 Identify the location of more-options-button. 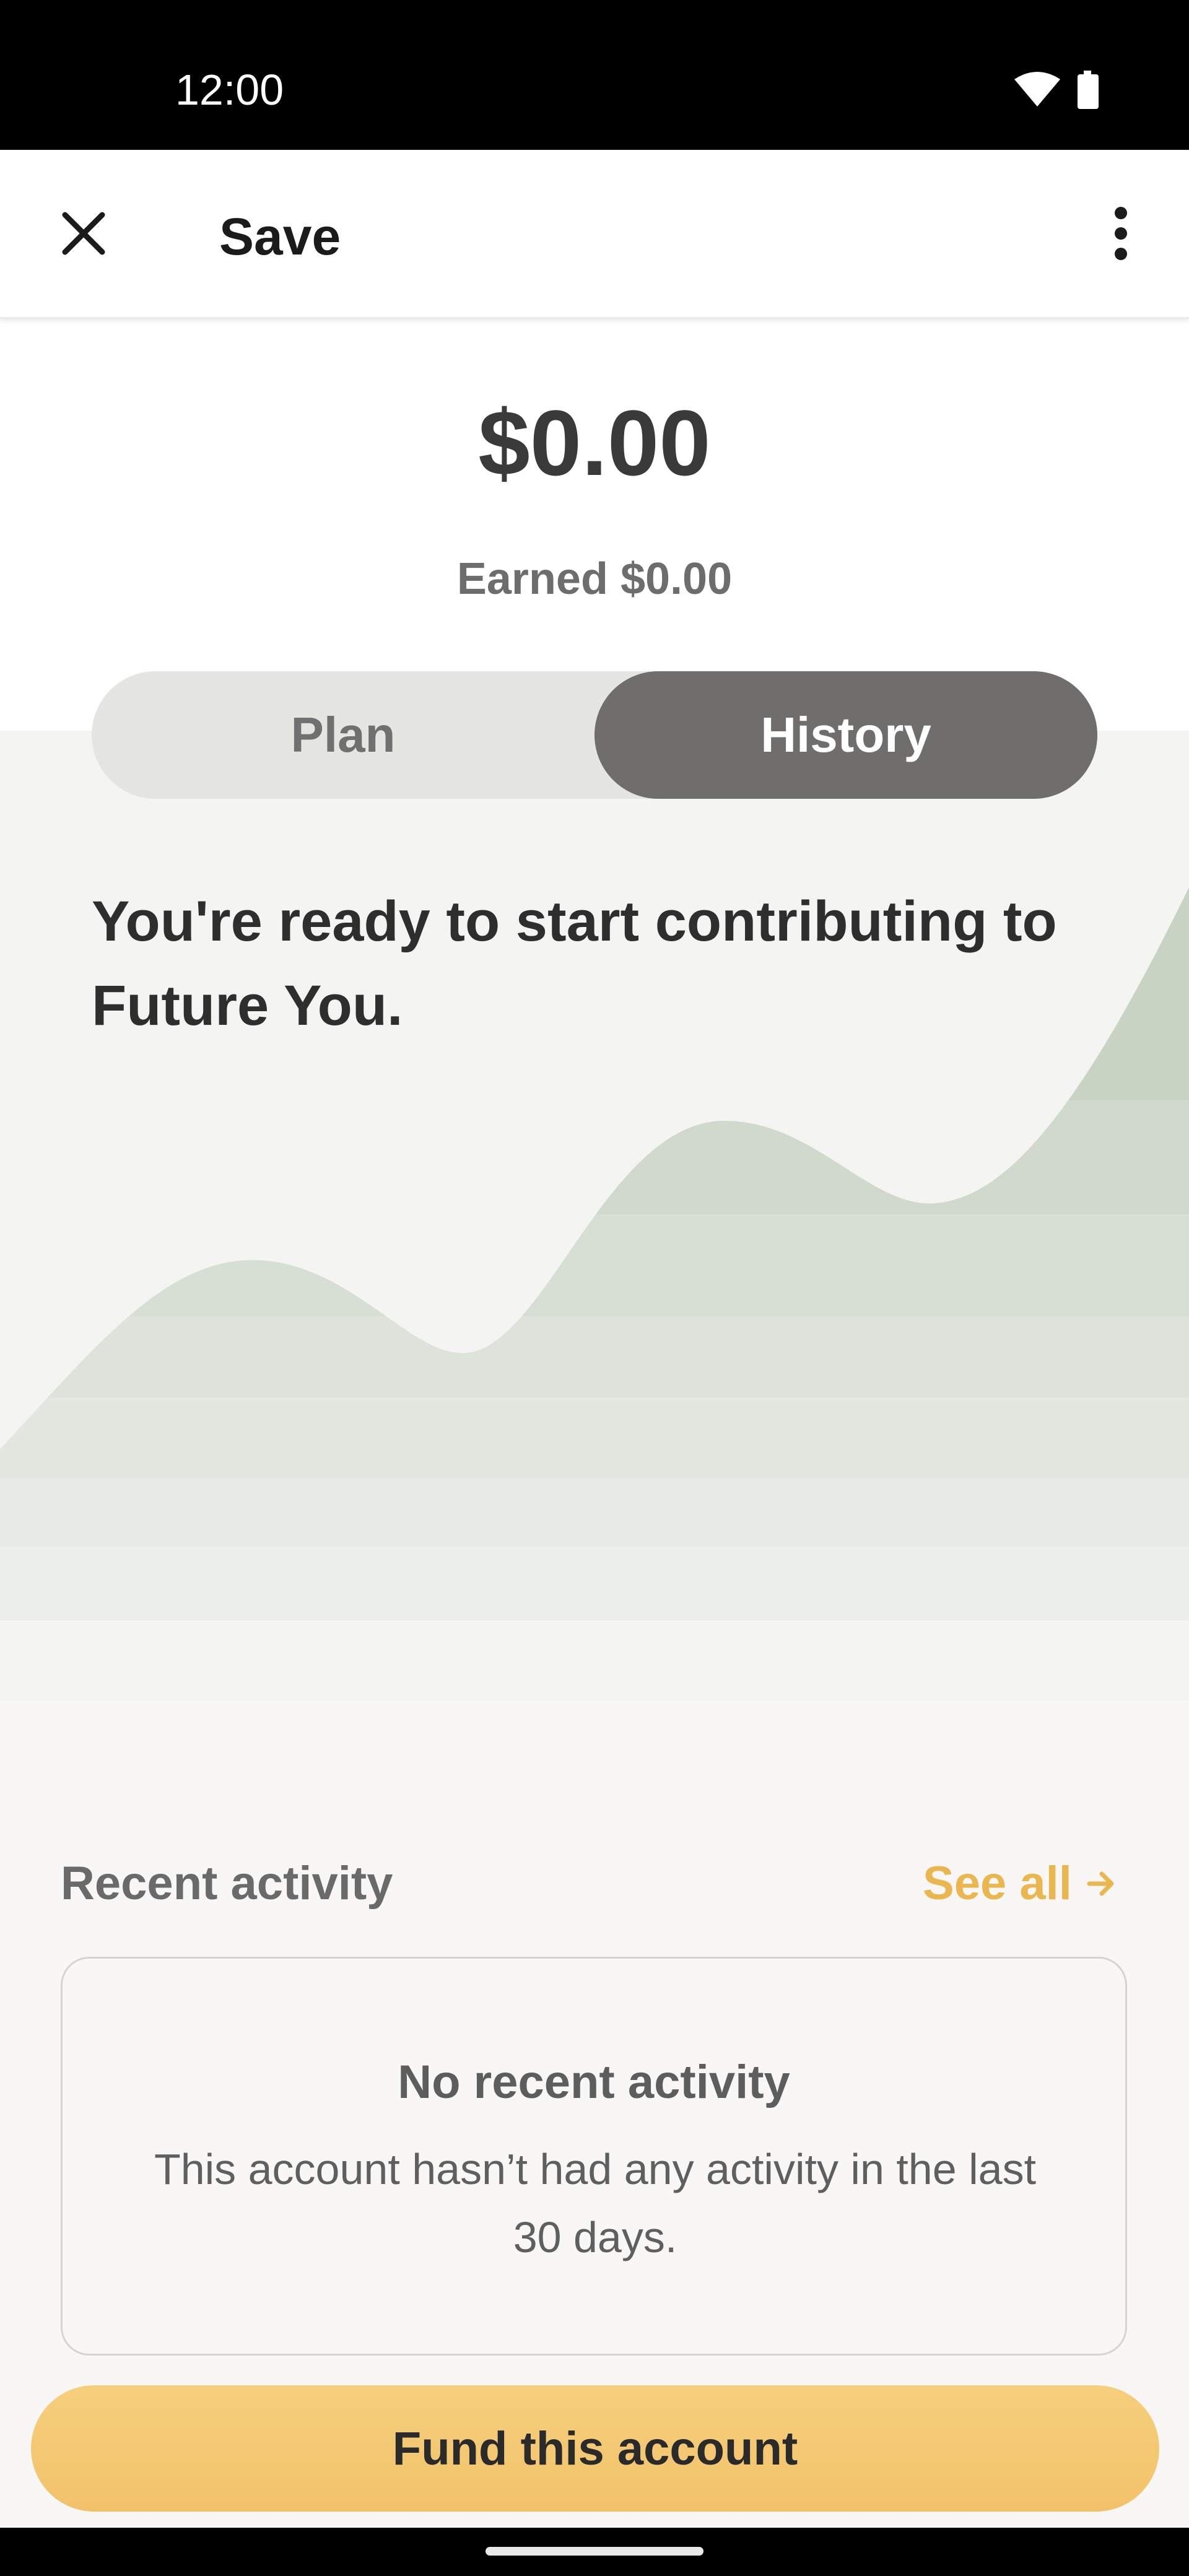
(1121, 233).